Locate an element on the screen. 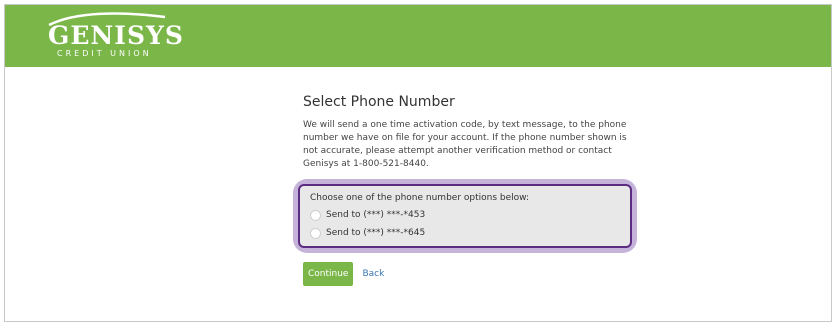  phone-option-453: Send to (***) ***-*453 is located at coordinates (465, 215).